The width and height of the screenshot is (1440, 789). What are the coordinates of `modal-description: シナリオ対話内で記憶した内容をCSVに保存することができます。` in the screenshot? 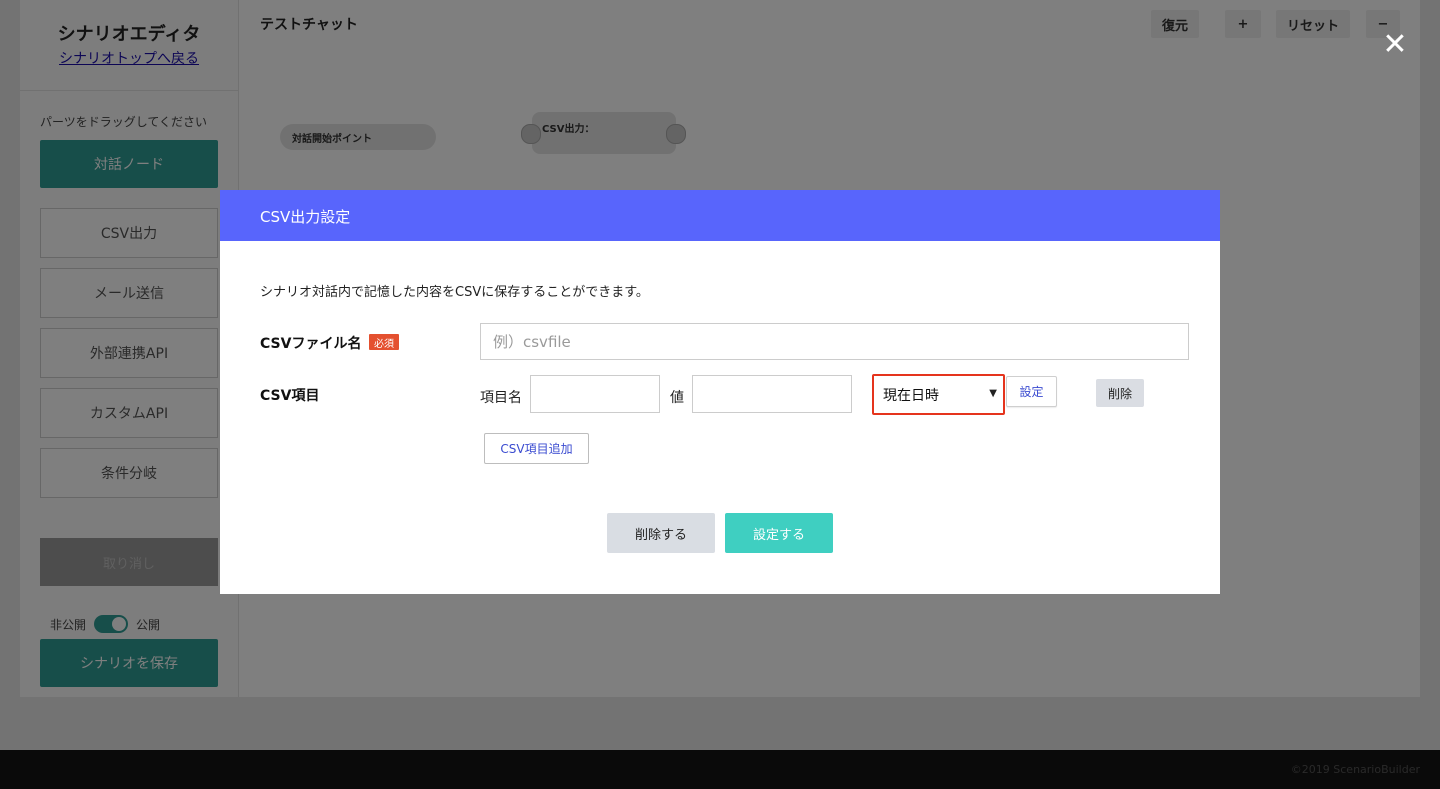 It's located at (454, 292).